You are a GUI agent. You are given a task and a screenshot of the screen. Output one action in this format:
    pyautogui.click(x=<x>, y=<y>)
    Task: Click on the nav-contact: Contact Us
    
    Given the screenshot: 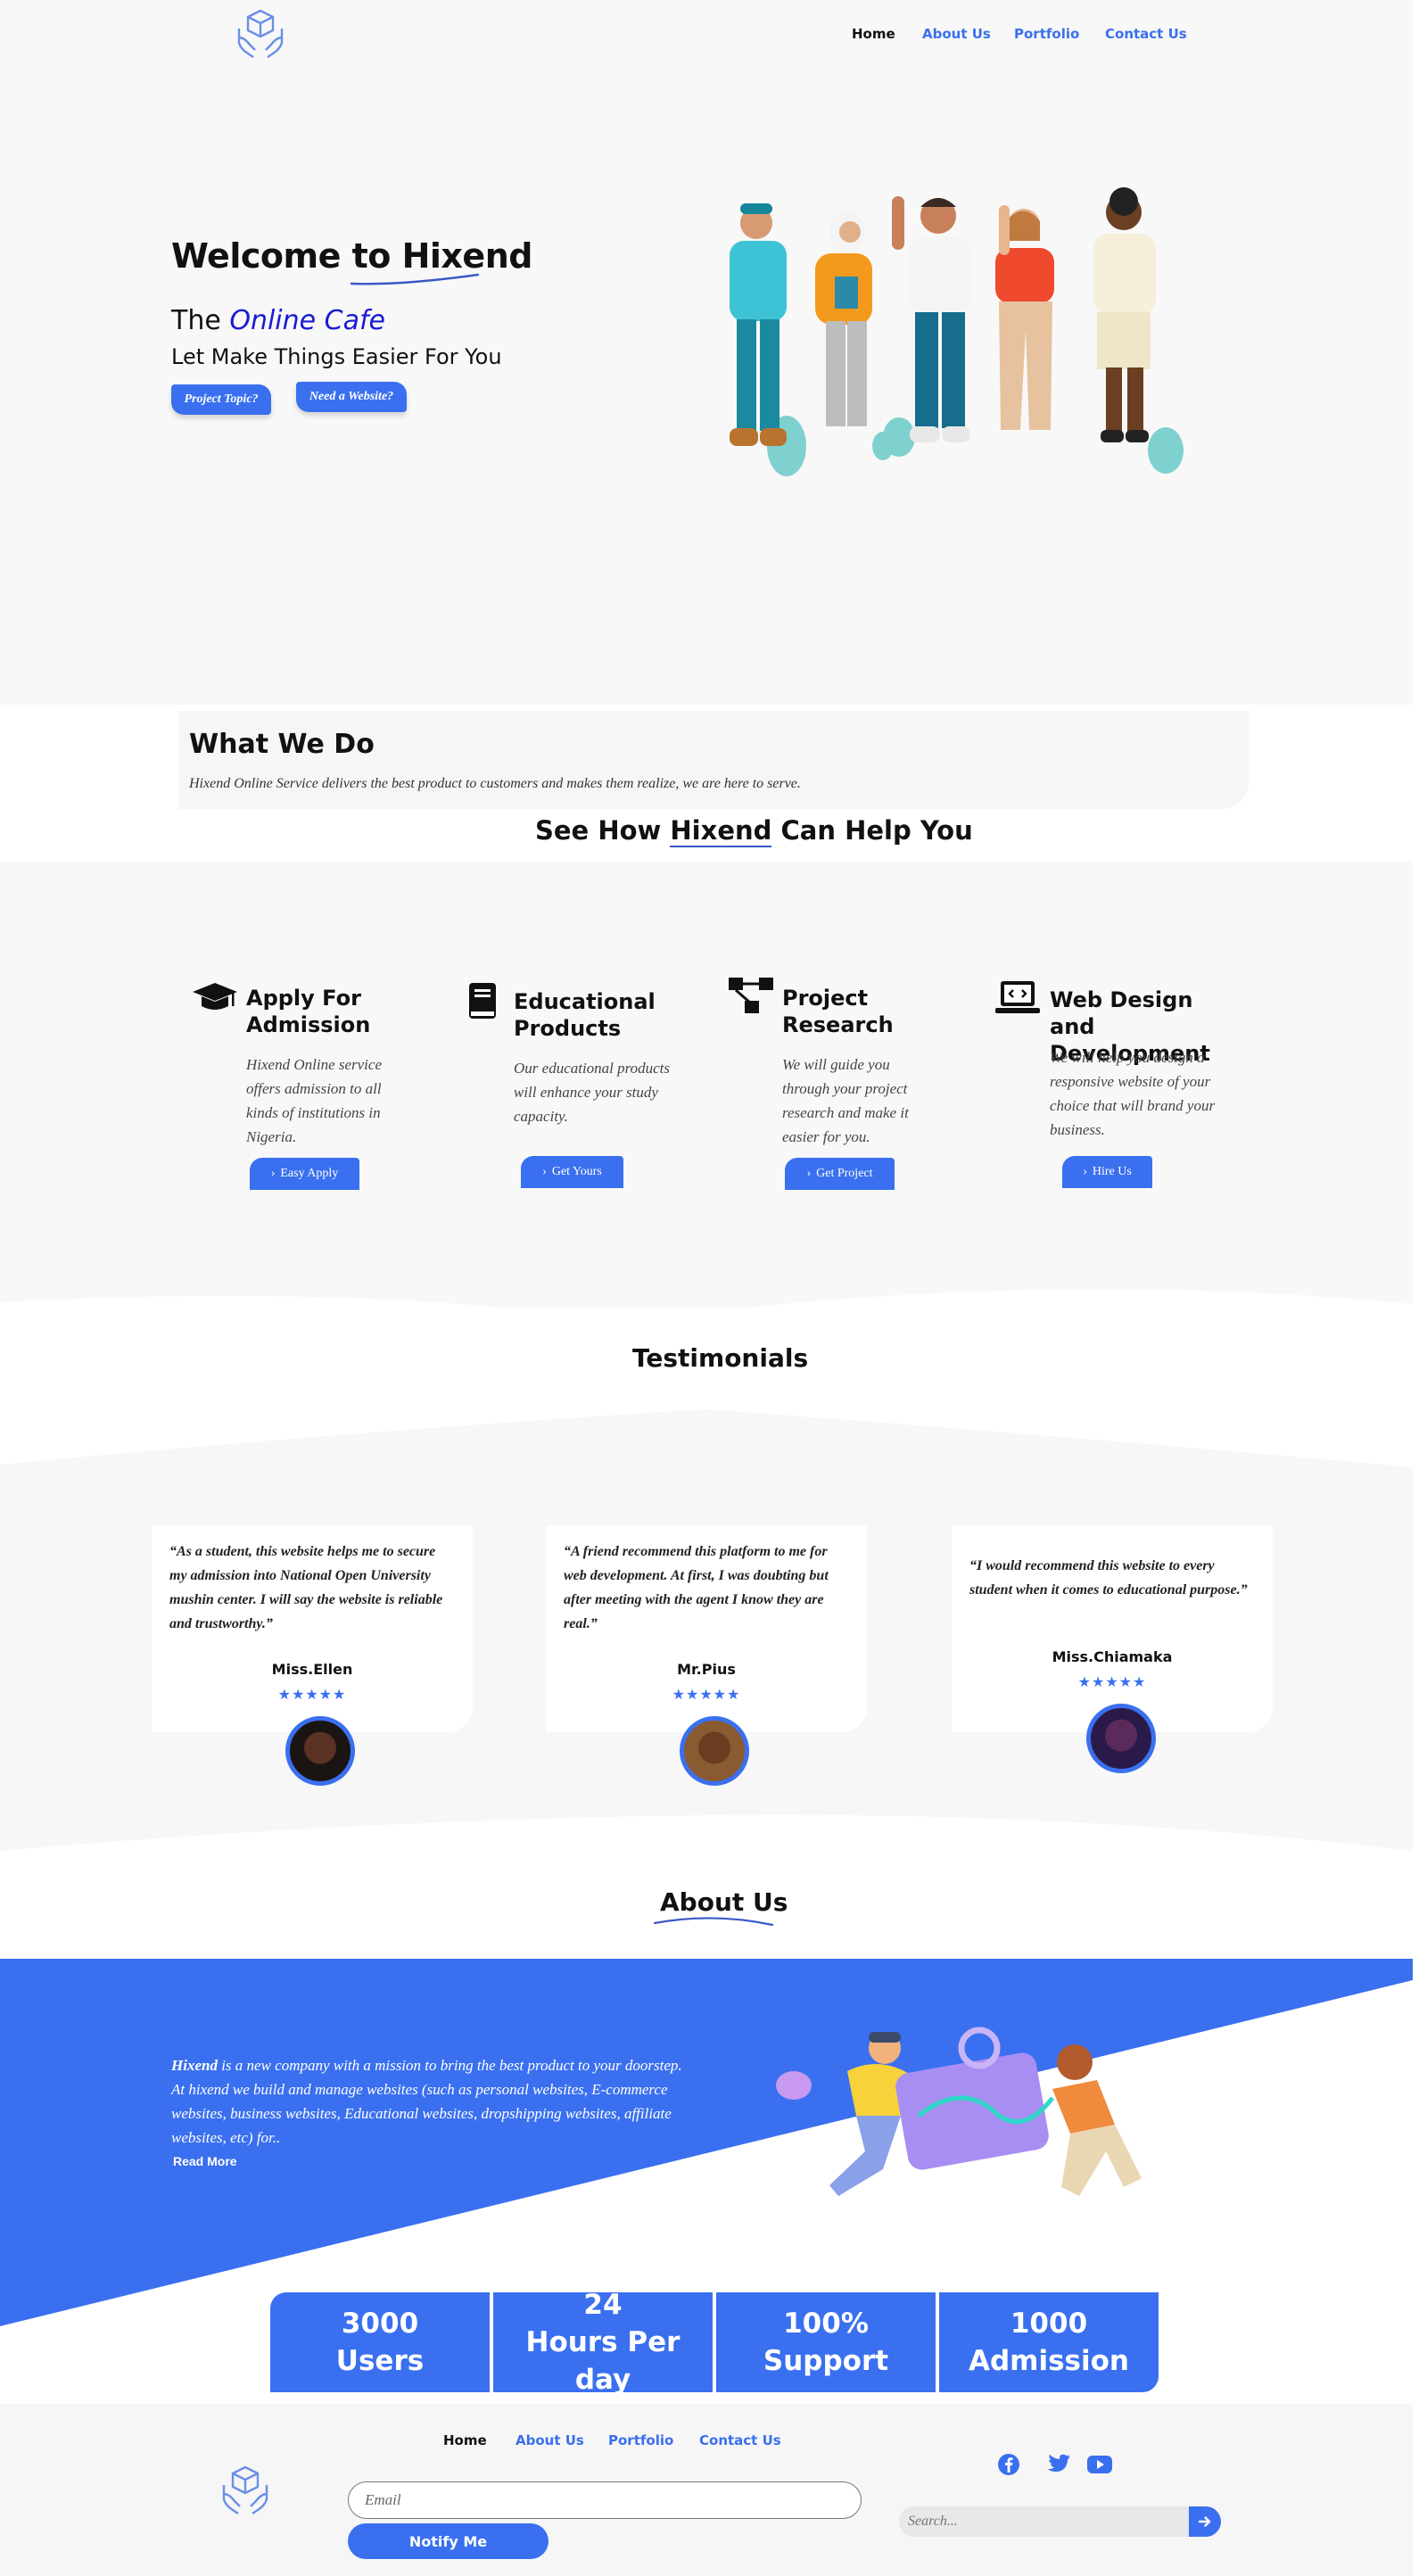 What is the action you would take?
    pyautogui.click(x=1146, y=34)
    